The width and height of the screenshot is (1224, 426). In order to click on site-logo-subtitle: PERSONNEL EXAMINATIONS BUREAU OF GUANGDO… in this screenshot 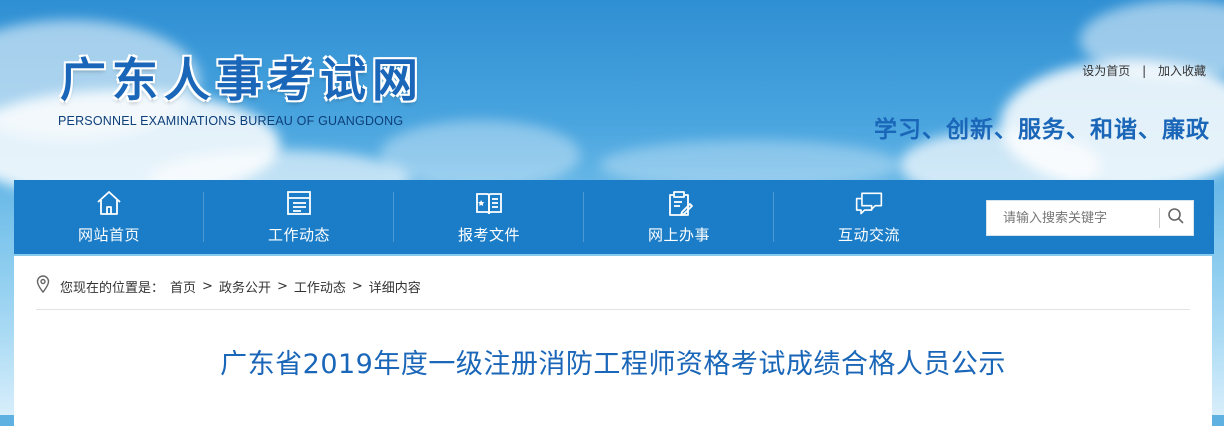, I will do `click(231, 121)`.